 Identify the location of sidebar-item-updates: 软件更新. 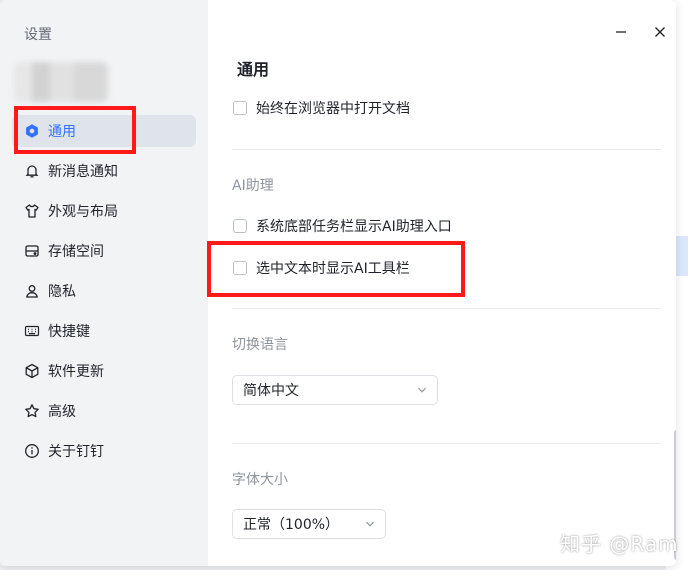
(104, 371).